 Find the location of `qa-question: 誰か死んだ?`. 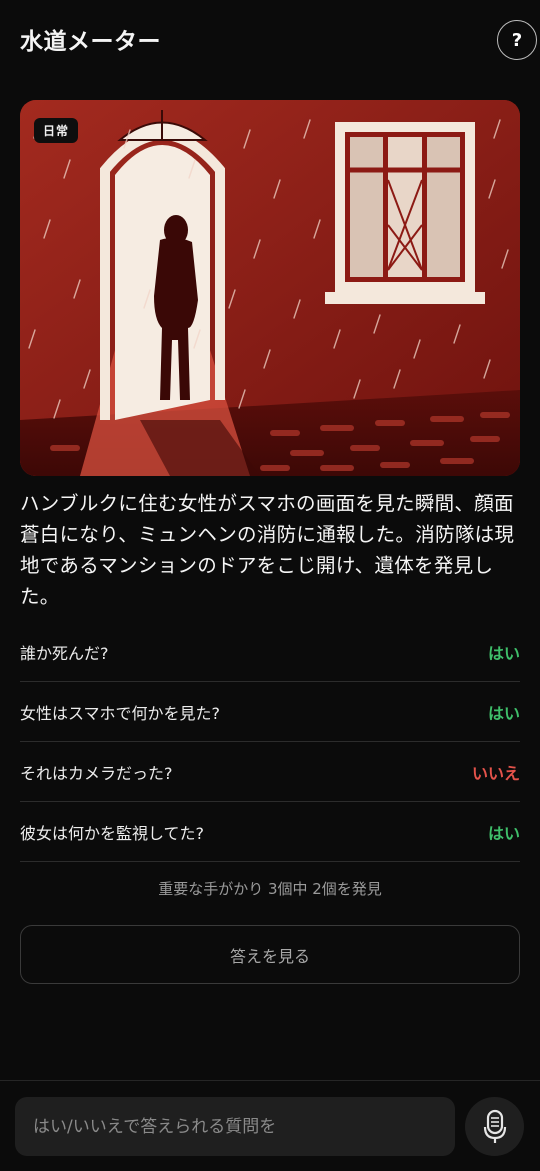

qa-question: 誰か死んだ? is located at coordinates (64, 653).